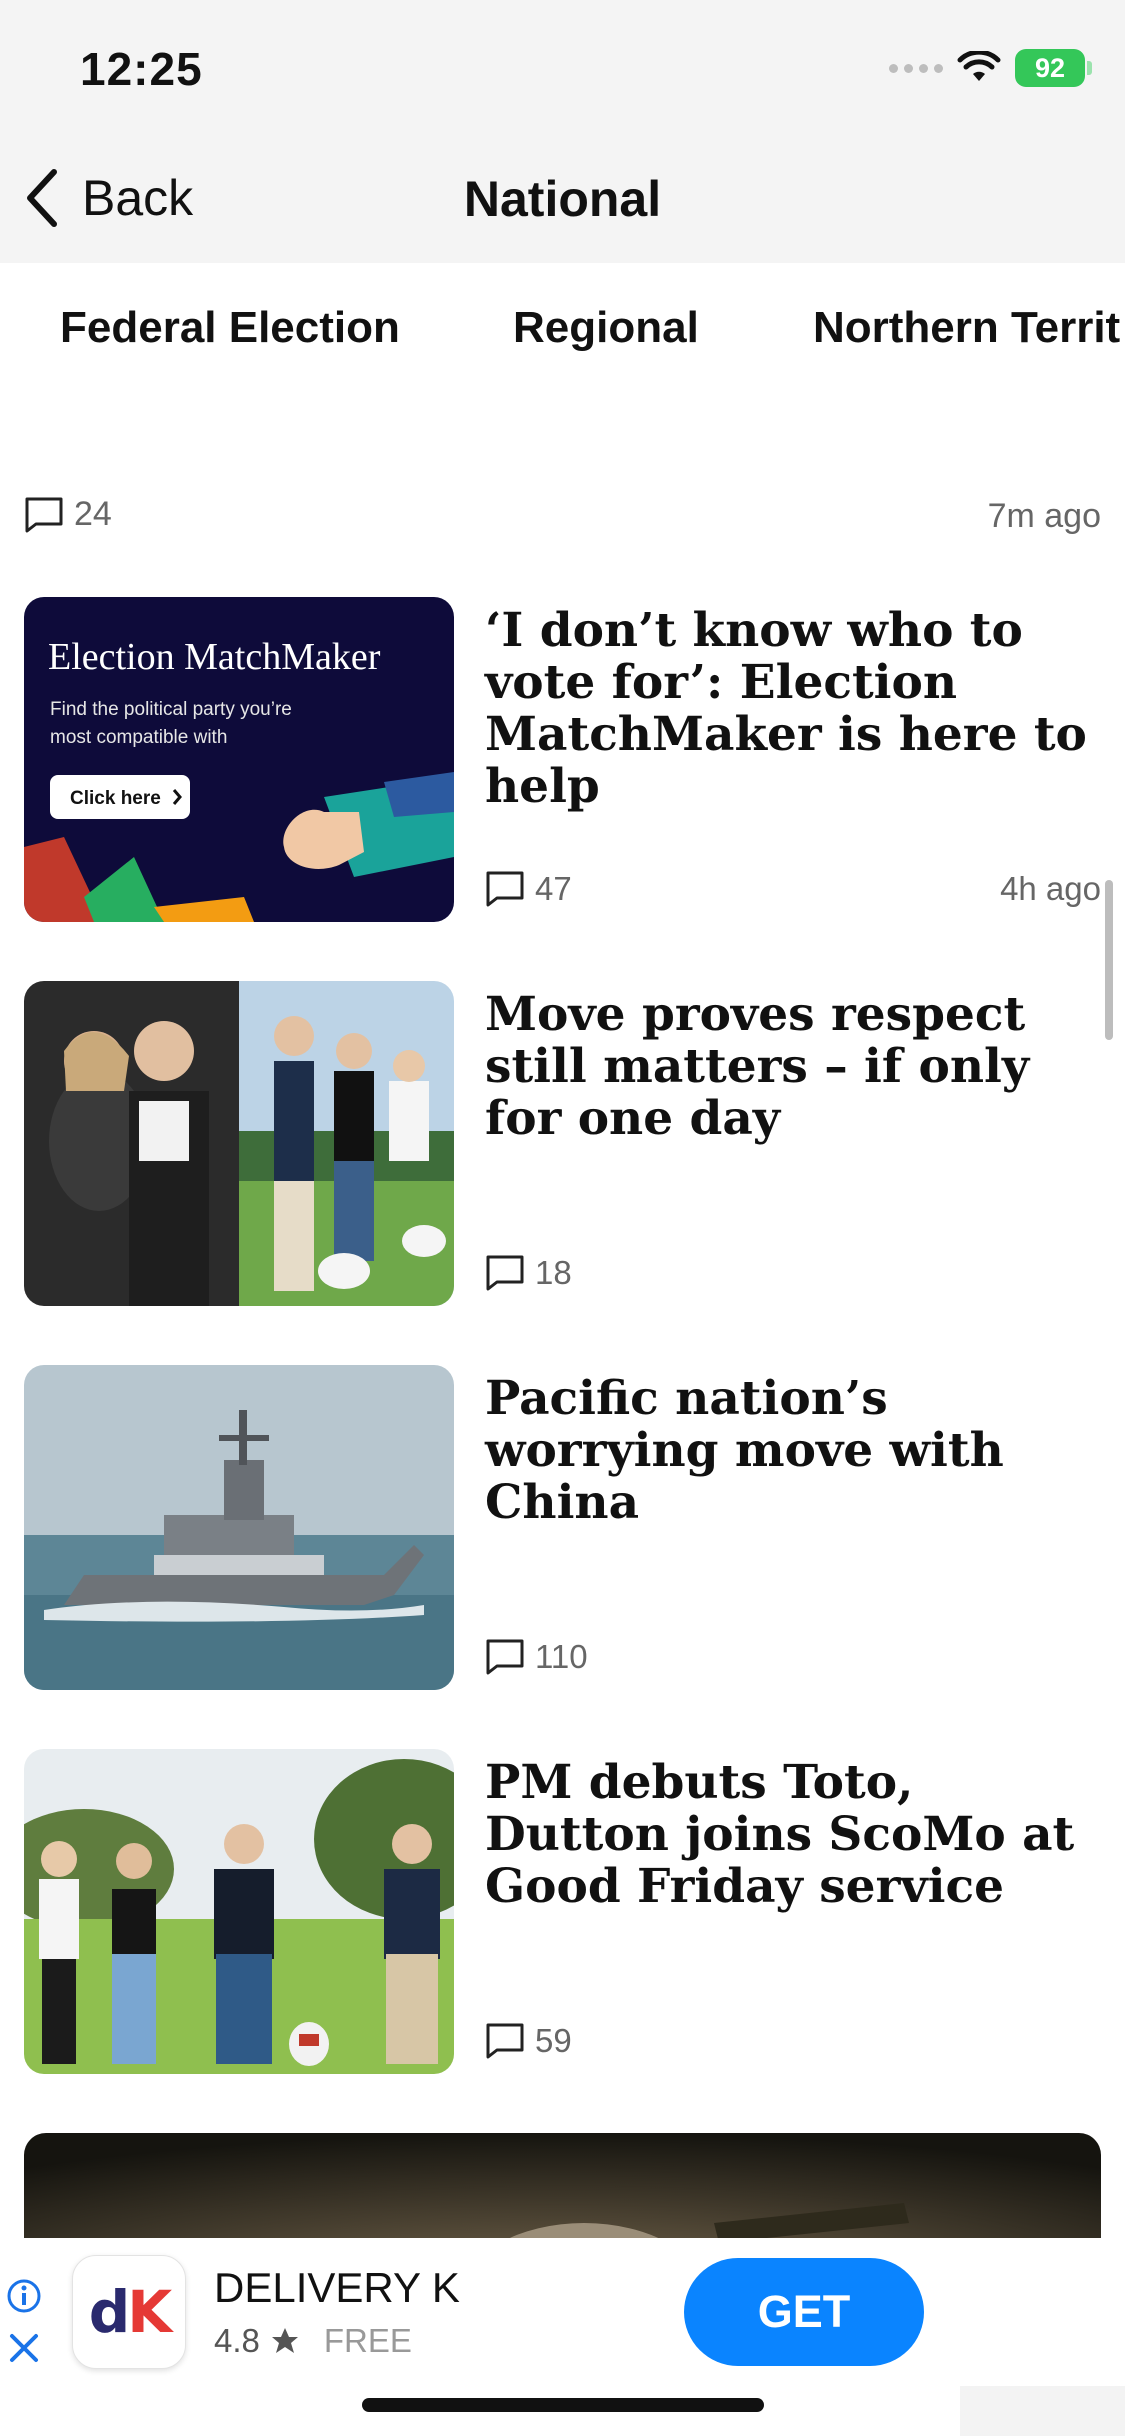  I want to click on scrollbar, so click(1109, 960).